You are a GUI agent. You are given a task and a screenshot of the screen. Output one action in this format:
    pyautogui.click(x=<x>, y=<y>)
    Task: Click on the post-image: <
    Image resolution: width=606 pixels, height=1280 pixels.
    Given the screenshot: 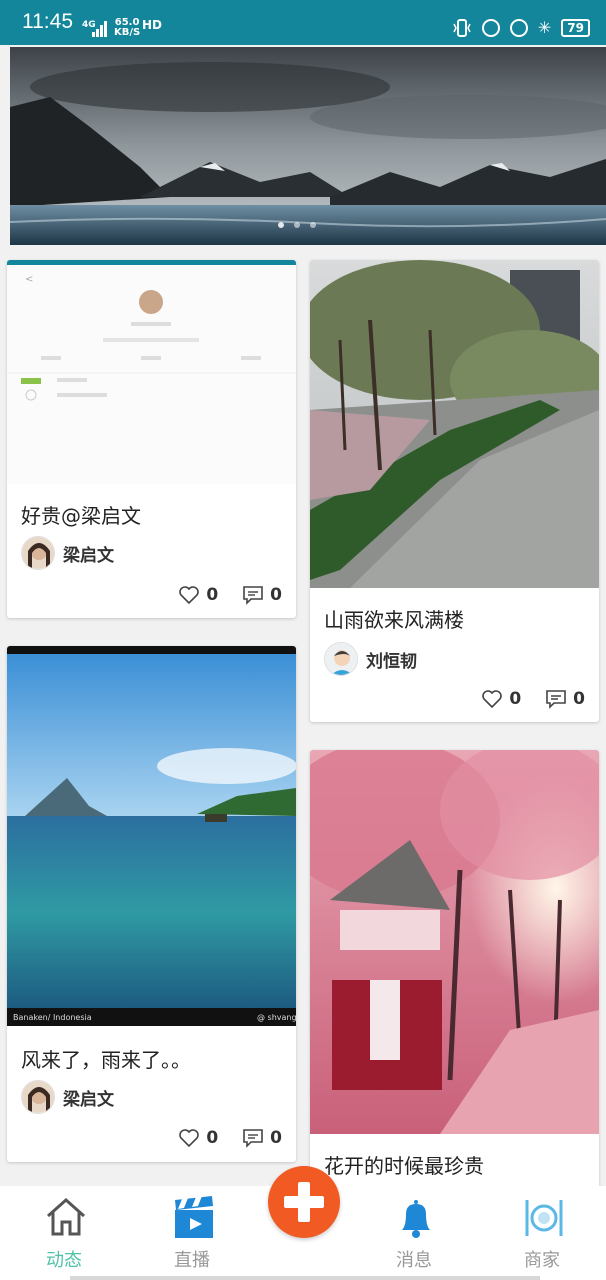 What is the action you would take?
    pyautogui.click(x=151, y=372)
    